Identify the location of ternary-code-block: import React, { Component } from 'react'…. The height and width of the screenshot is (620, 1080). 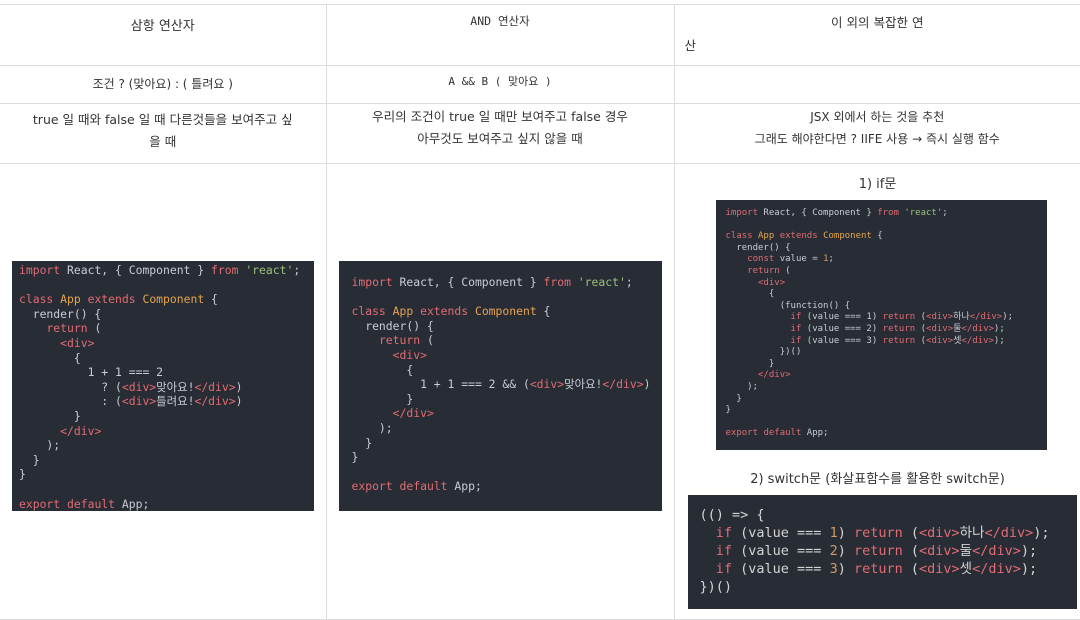
(163, 386).